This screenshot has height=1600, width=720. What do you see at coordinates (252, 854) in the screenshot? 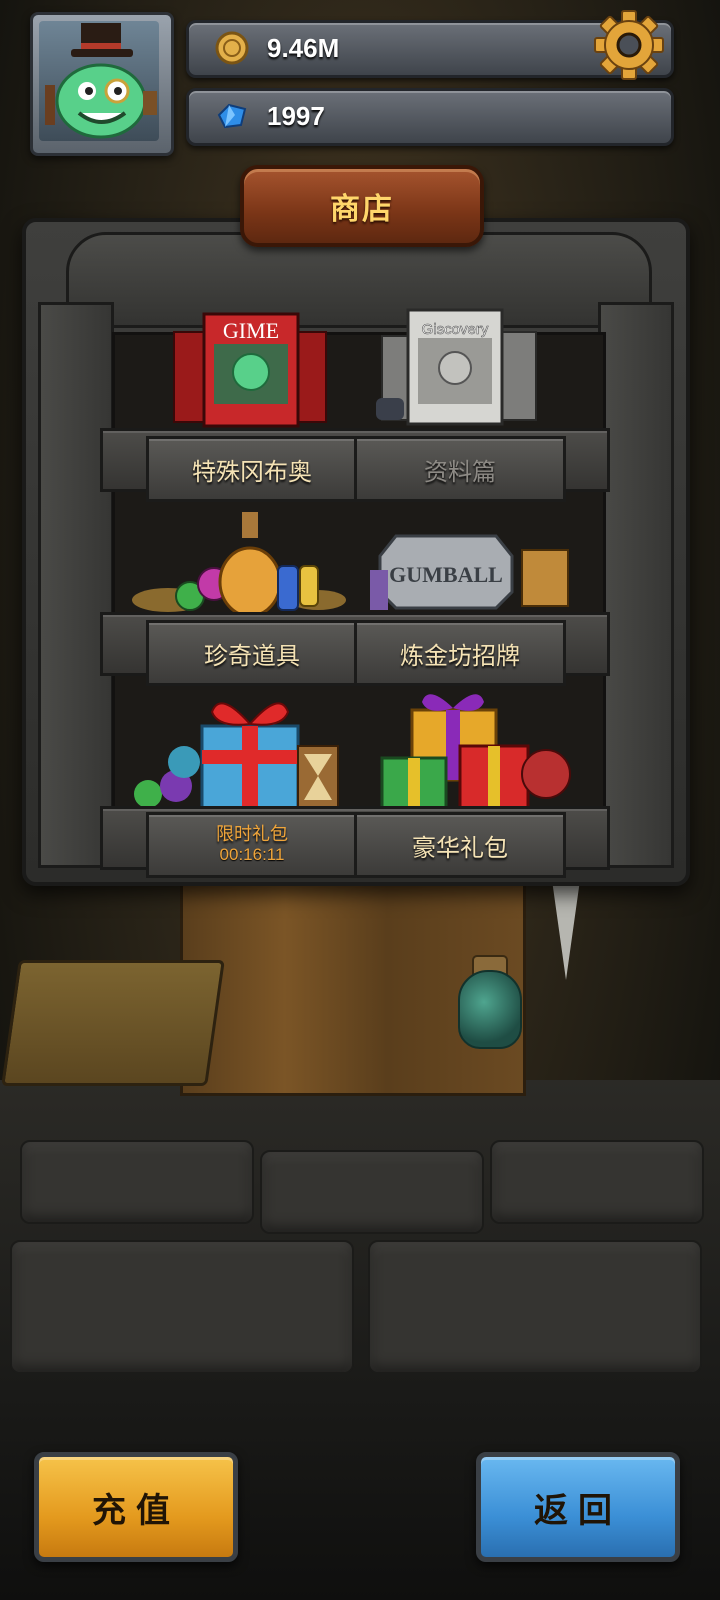
I see `countdown-timer: 00:16:11` at bounding box center [252, 854].